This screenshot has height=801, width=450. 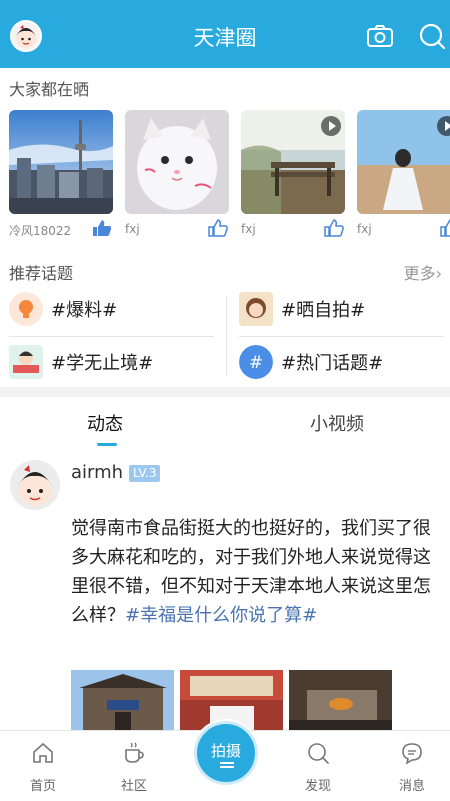 I want to click on shoot-button-label: 拍摄, so click(x=225, y=751).